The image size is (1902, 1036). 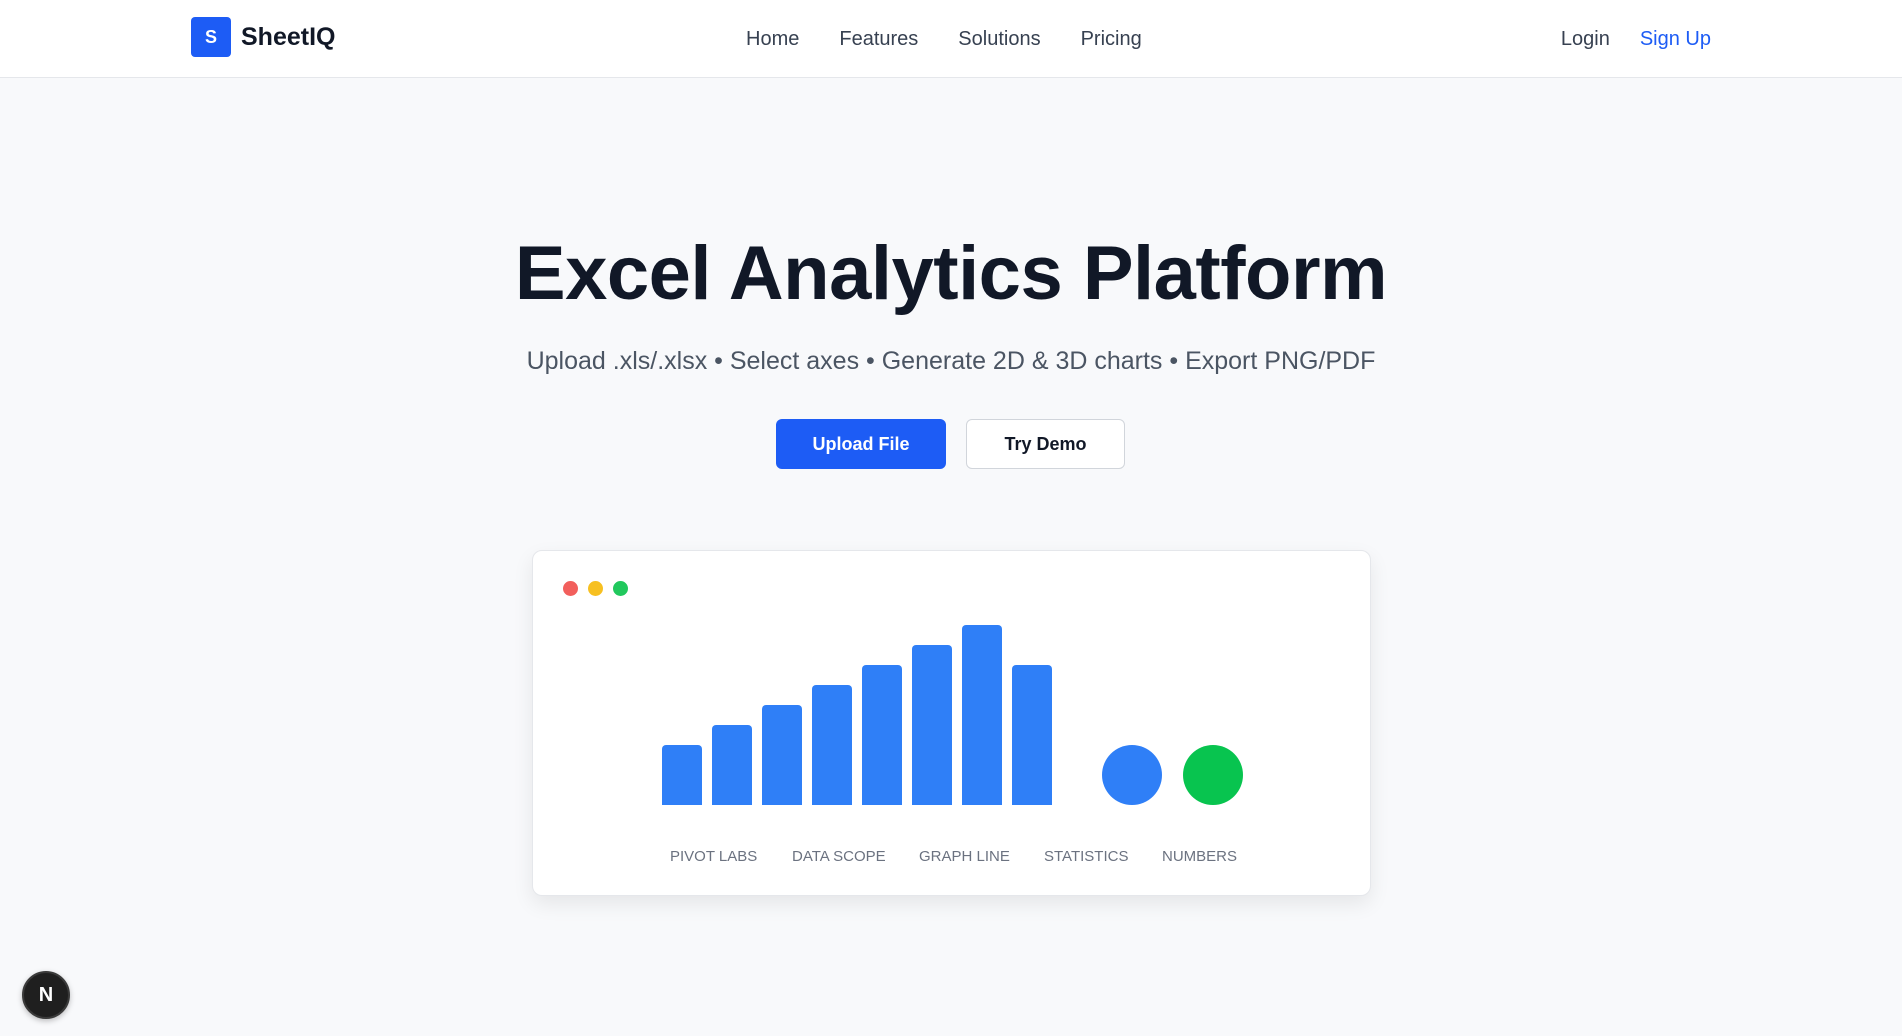 What do you see at coordinates (999, 39) in the screenshot?
I see `nav-link-solutions: Solutions` at bounding box center [999, 39].